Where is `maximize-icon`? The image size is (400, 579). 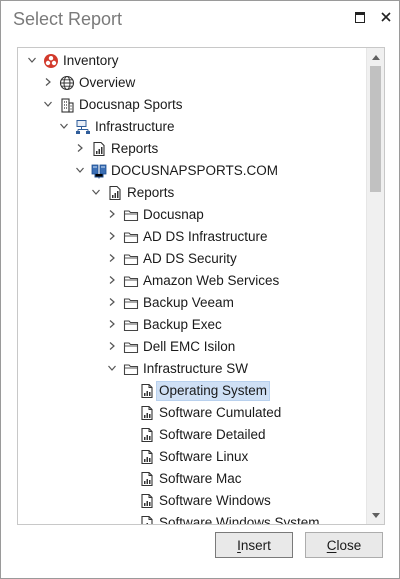 maximize-icon is located at coordinates (360, 17).